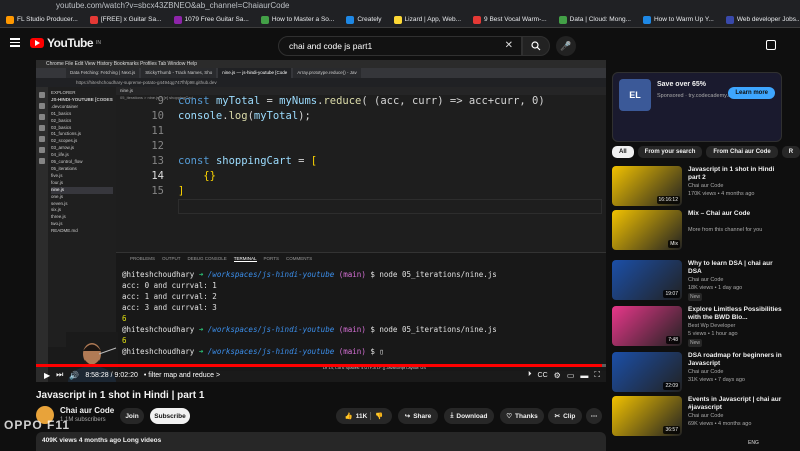 The width and height of the screenshot is (800, 451). What do you see at coordinates (725, 230) in the screenshot?
I see `video-channel: More from this channel for you` at bounding box center [725, 230].